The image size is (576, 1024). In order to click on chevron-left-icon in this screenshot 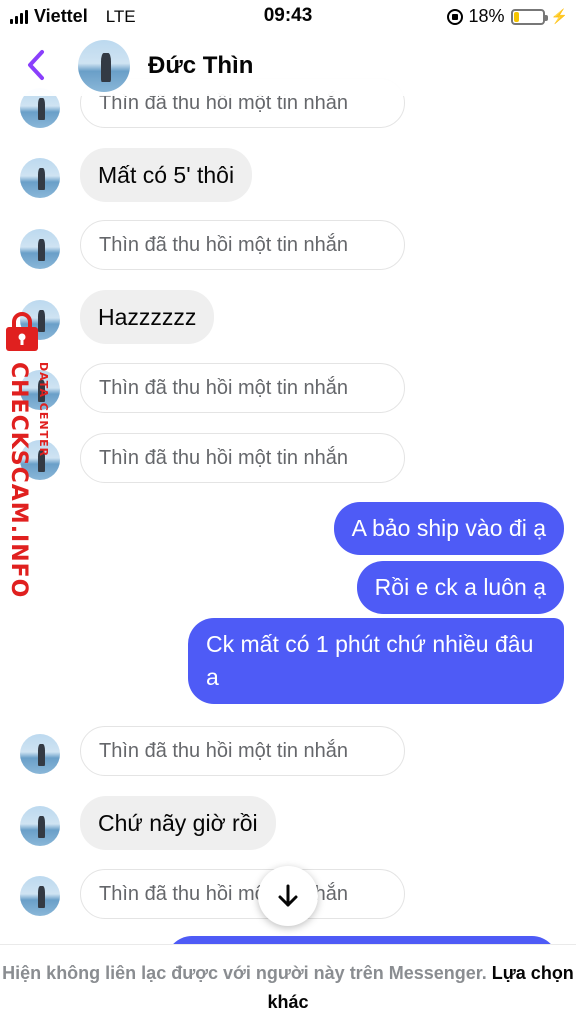, I will do `click(36, 65)`.